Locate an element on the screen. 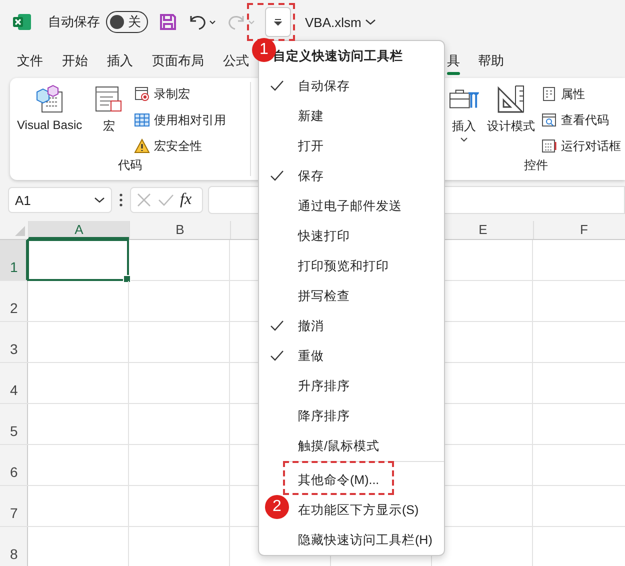  group-label: 控件 is located at coordinates (536, 165).